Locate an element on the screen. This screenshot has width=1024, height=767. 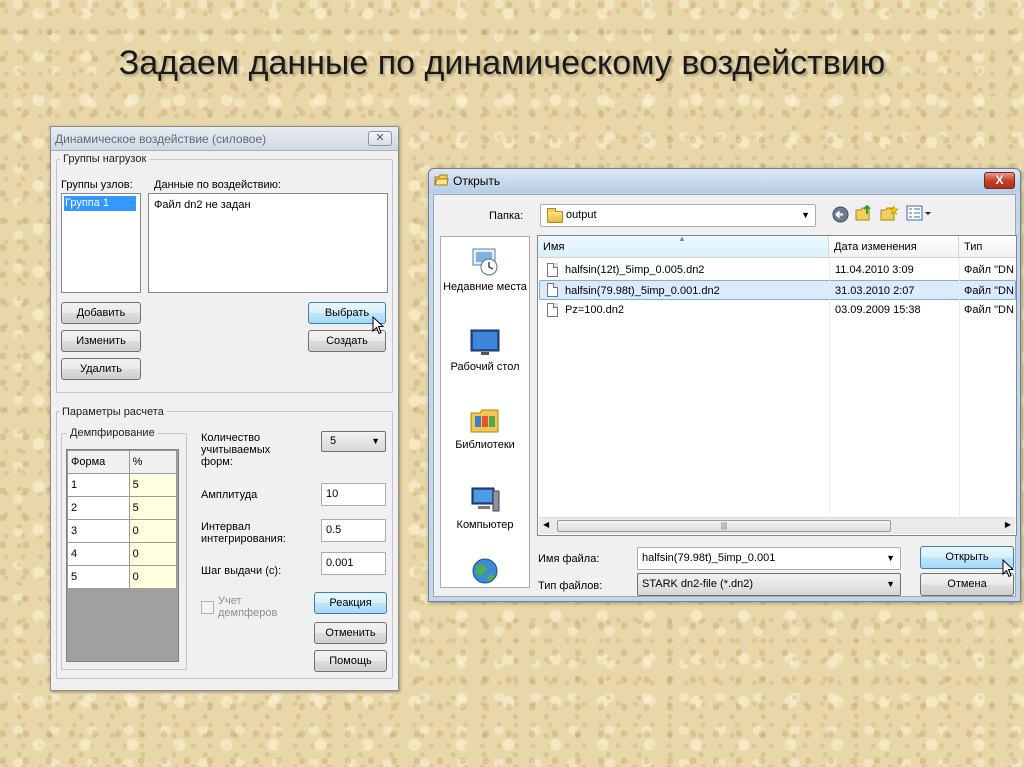
place-label: Библиотеки is located at coordinates (485, 445).